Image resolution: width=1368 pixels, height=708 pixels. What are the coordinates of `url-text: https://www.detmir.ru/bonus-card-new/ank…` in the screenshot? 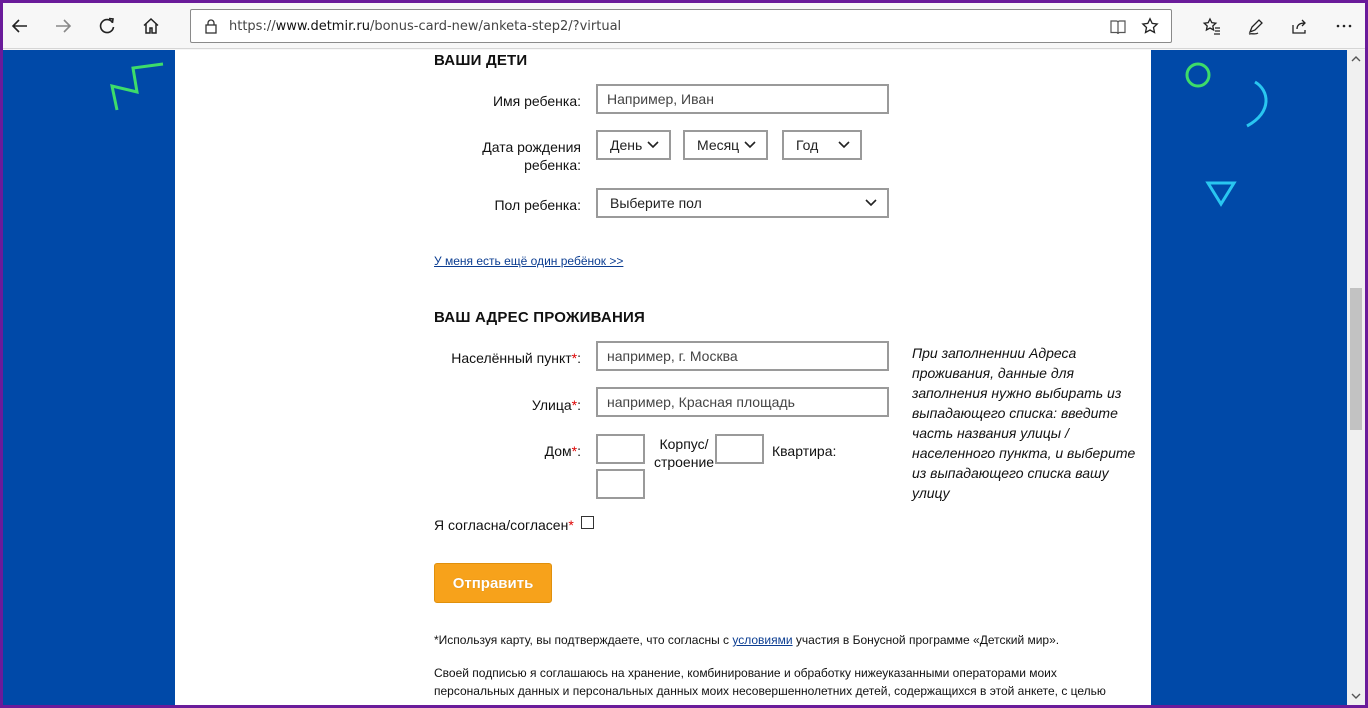 It's located at (425, 26).